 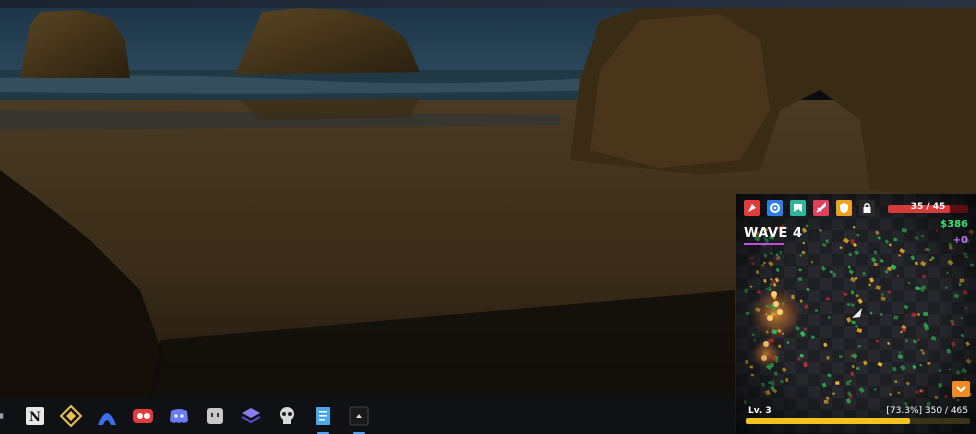 What do you see at coordinates (821, 208) in the screenshot?
I see `blade-upgrade-icon` at bounding box center [821, 208].